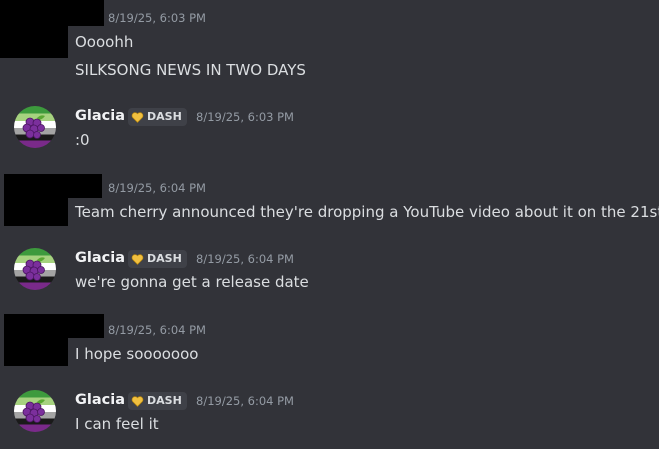 This screenshot has width=659, height=449. Describe the element at coordinates (117, 424) in the screenshot. I see `message-text: I can feel it` at that location.